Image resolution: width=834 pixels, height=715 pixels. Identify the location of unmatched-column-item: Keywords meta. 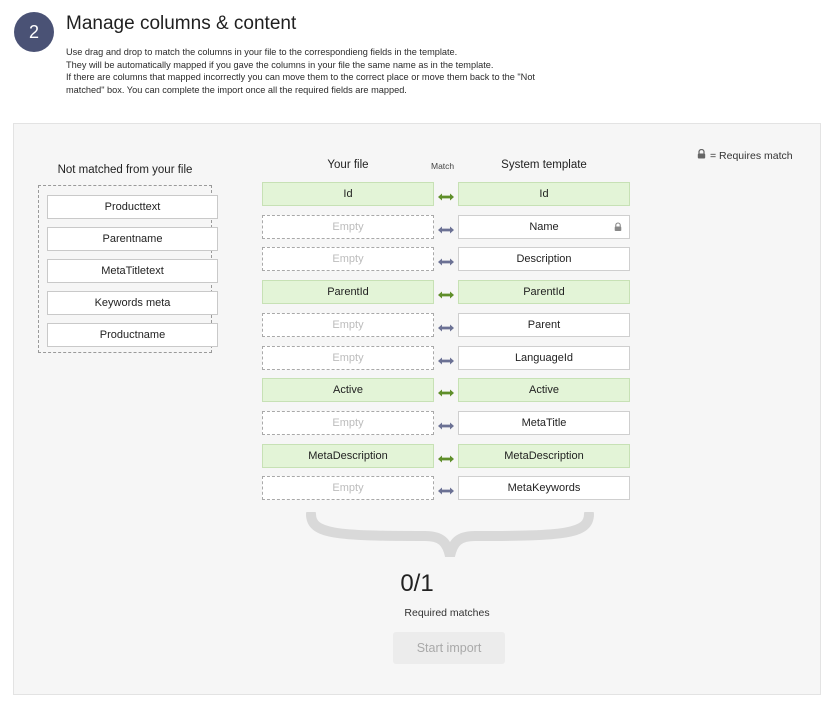
(132, 303).